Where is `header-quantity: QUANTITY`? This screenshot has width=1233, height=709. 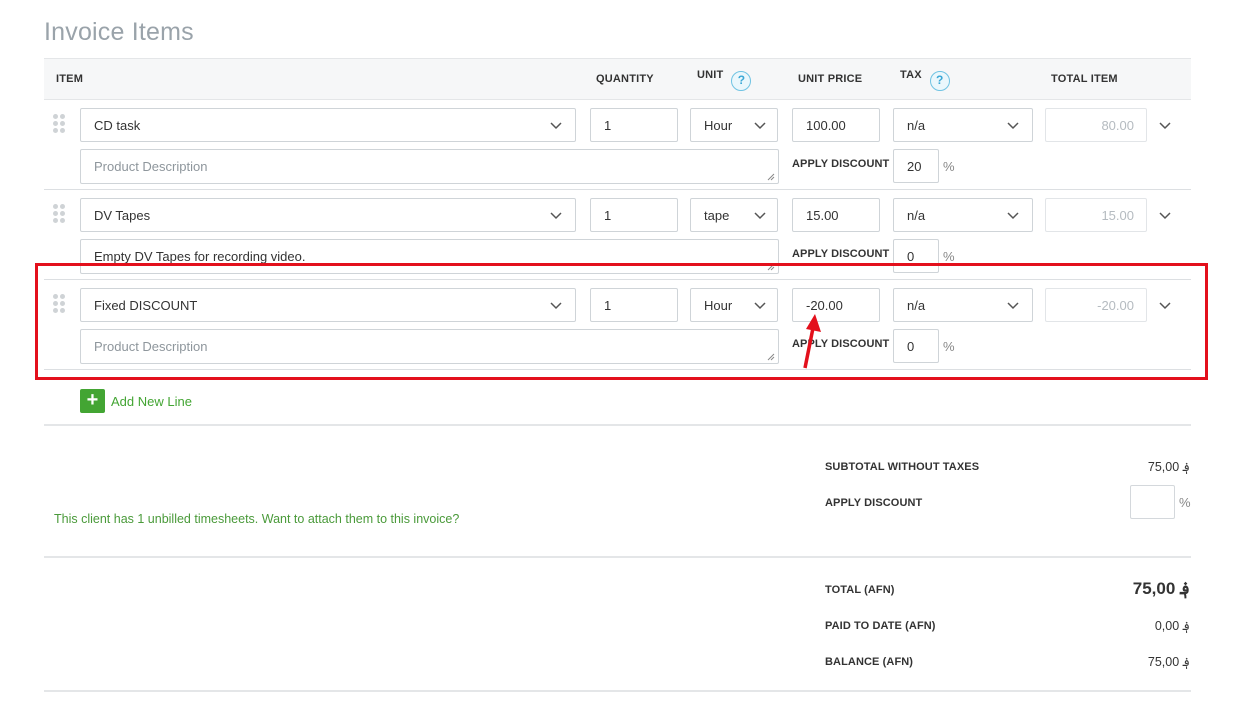
header-quantity: QUANTITY is located at coordinates (625, 79).